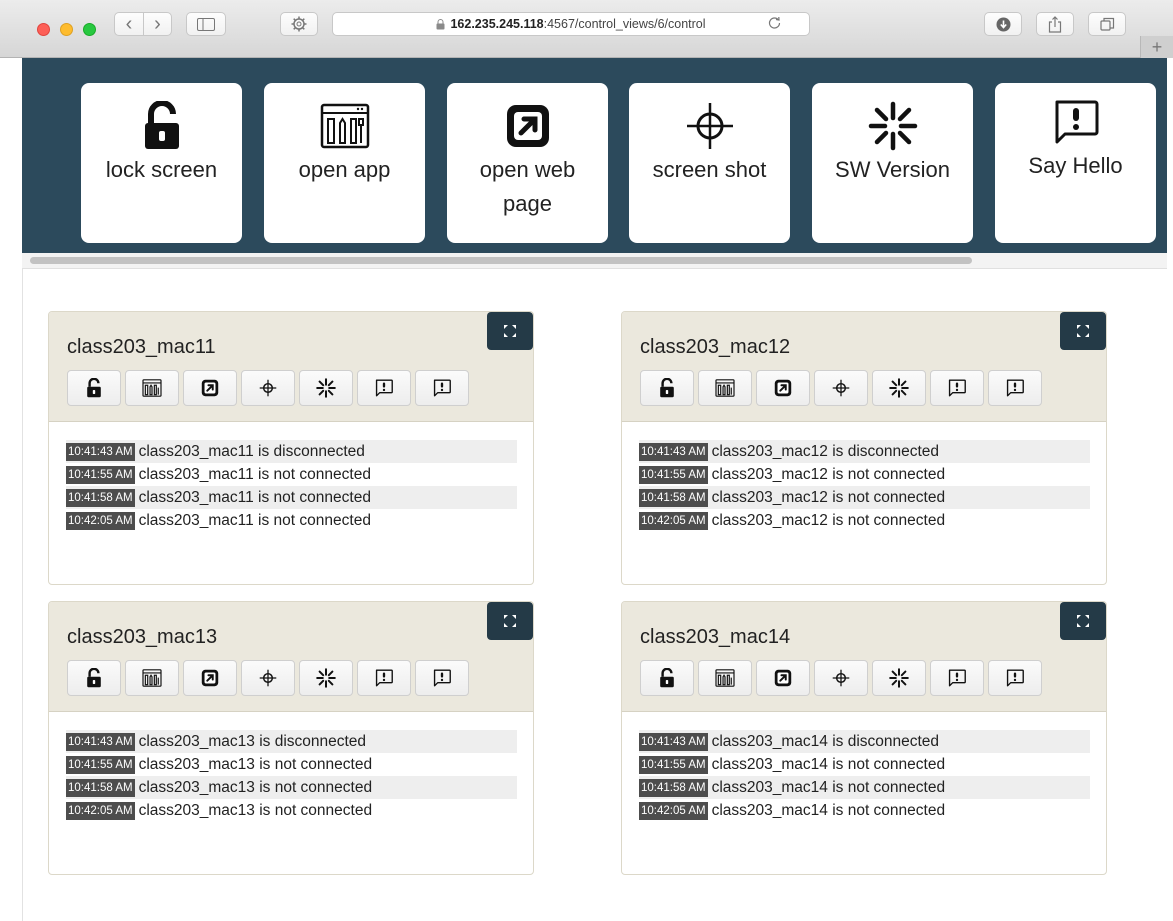  I want to click on navigation-buttons: ‹ ›, so click(143, 24).